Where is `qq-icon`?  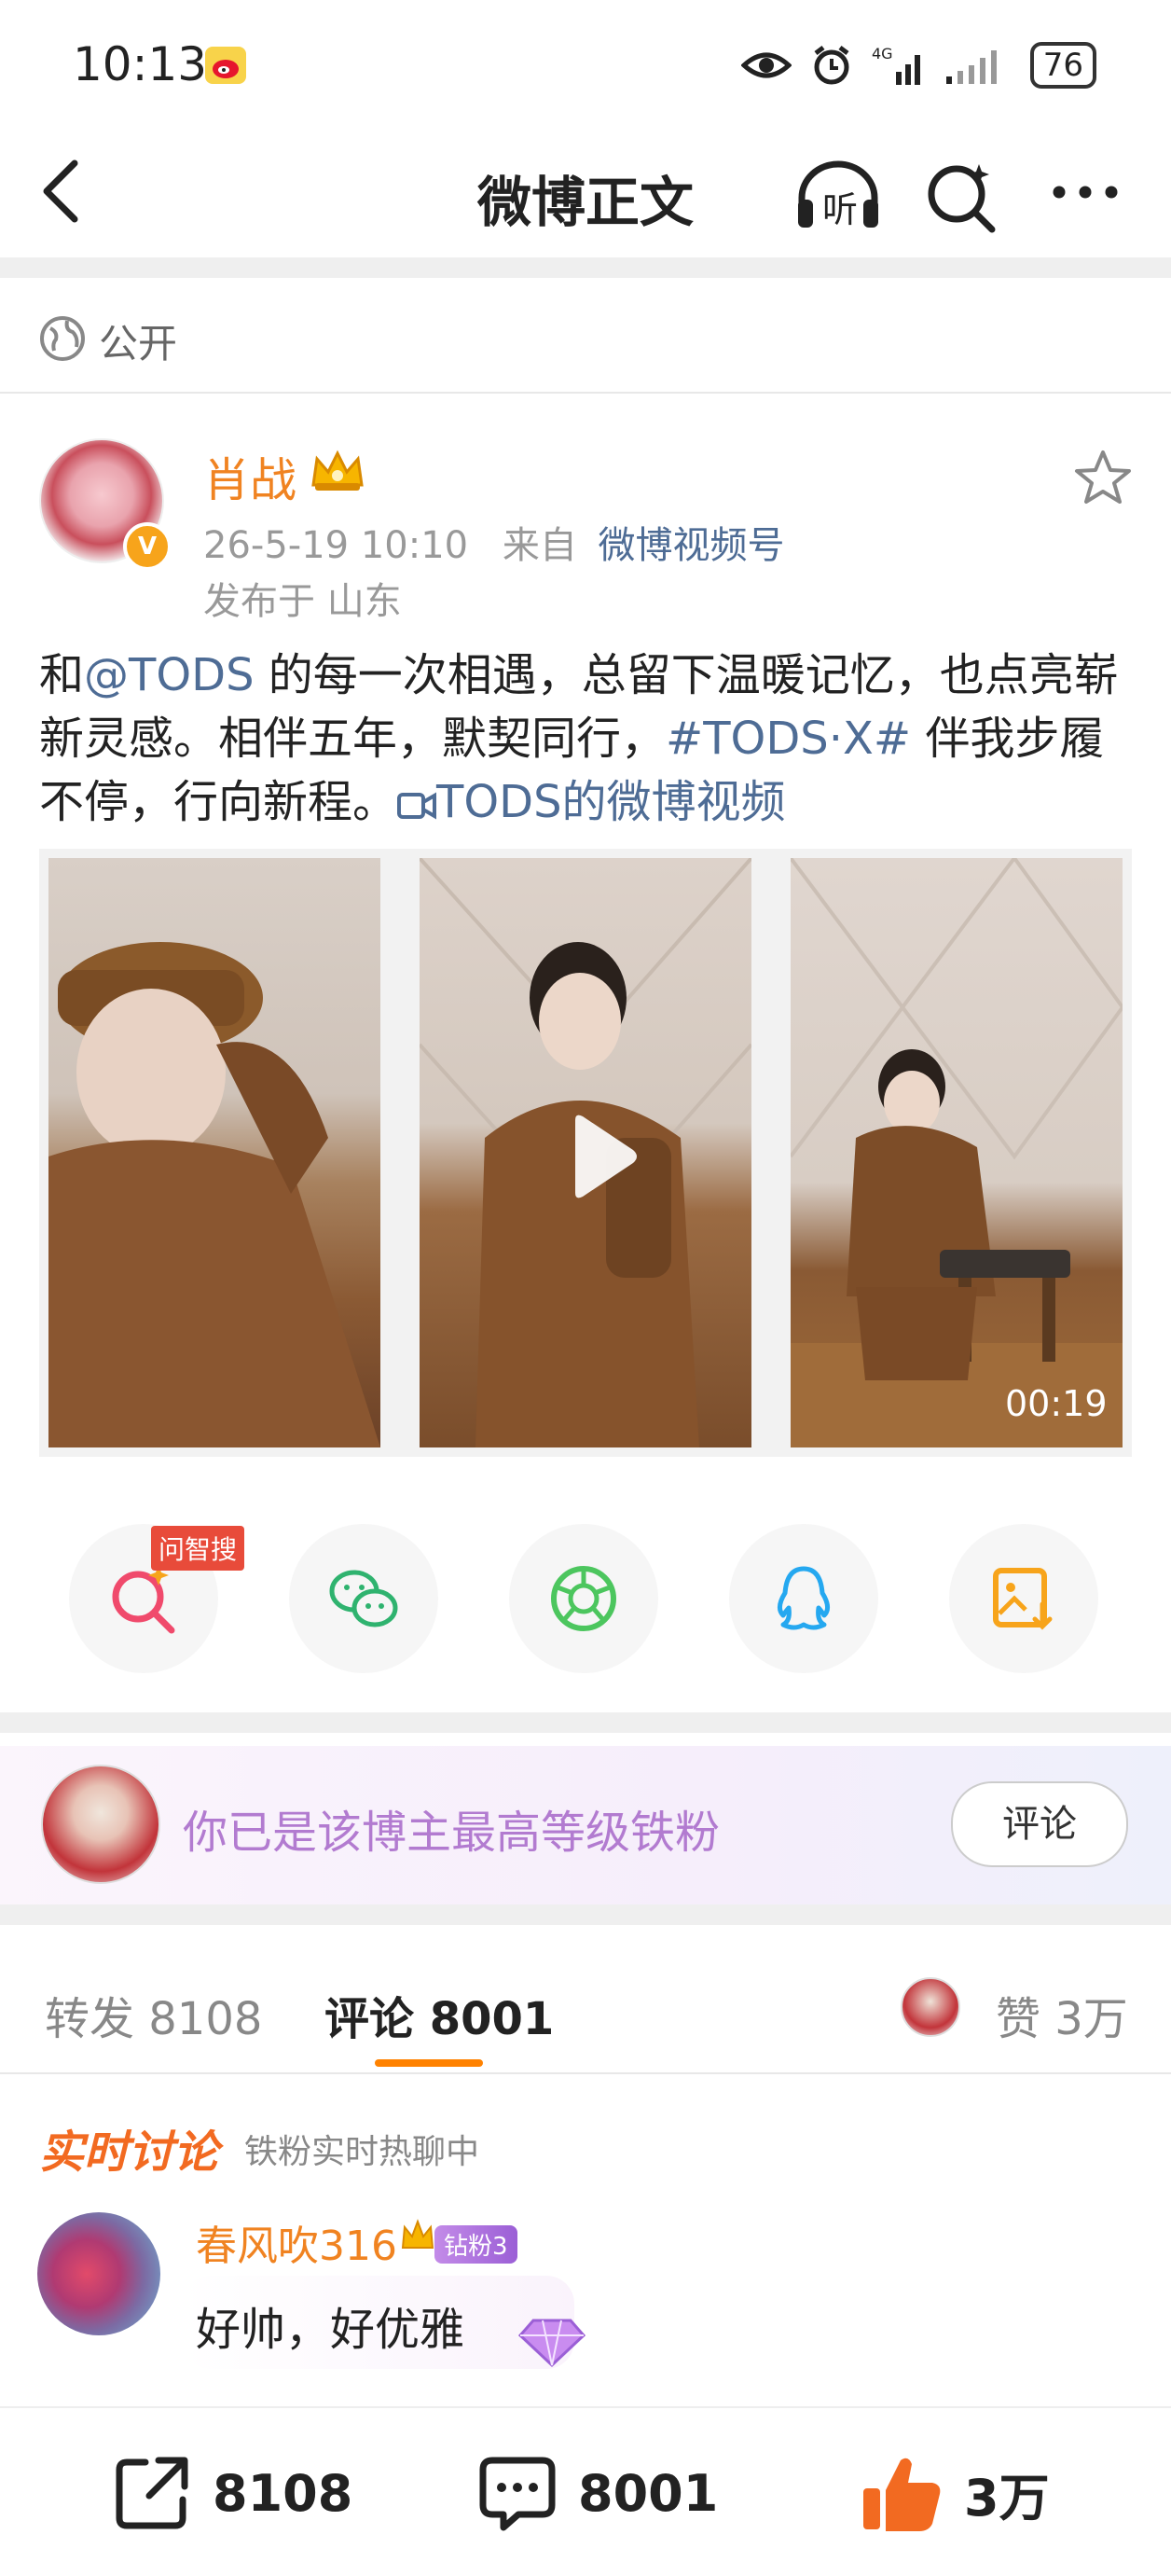
qq-icon is located at coordinates (804, 1598).